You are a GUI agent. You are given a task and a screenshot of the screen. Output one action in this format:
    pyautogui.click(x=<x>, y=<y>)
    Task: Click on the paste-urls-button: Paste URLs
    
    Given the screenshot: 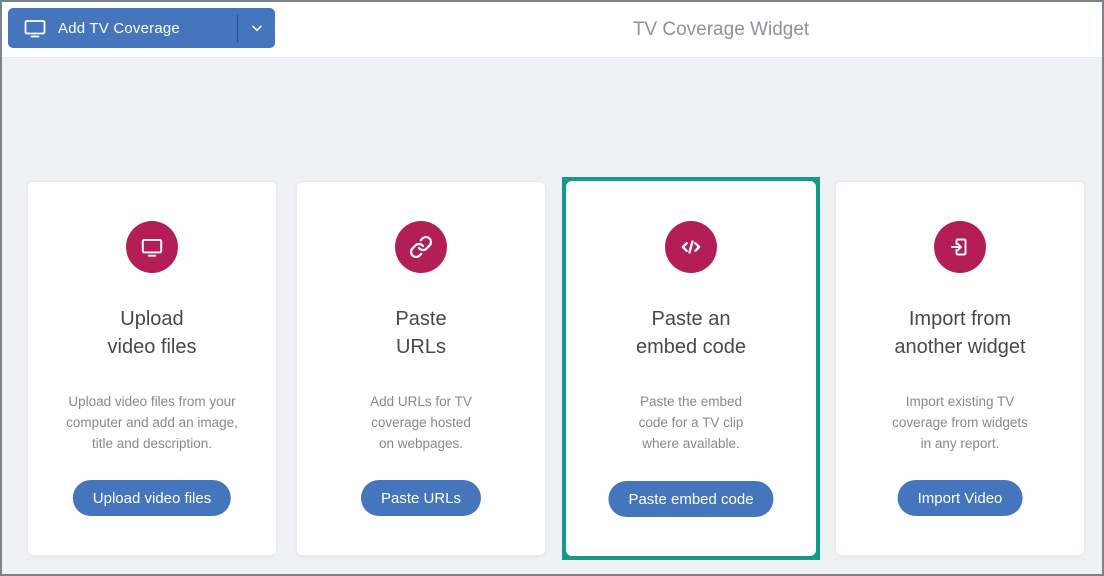 What is the action you would take?
    pyautogui.click(x=421, y=498)
    